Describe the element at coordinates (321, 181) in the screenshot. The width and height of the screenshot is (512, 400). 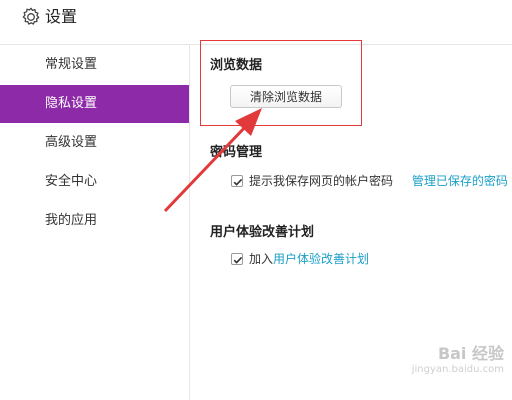
I see `remember-password-label: 提示我保存网页的帐户密码` at that location.